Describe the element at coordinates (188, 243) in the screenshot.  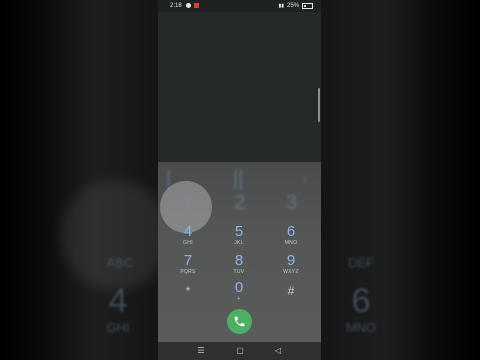
I see `key-letters: GHI` at that location.